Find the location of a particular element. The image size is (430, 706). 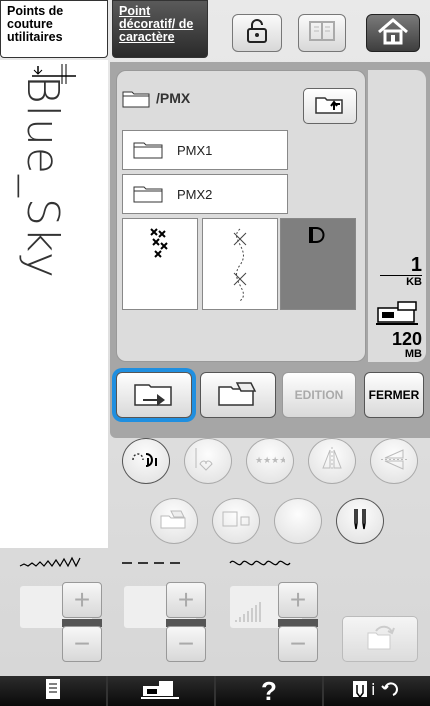

retrieve-button is located at coordinates (154, 395).